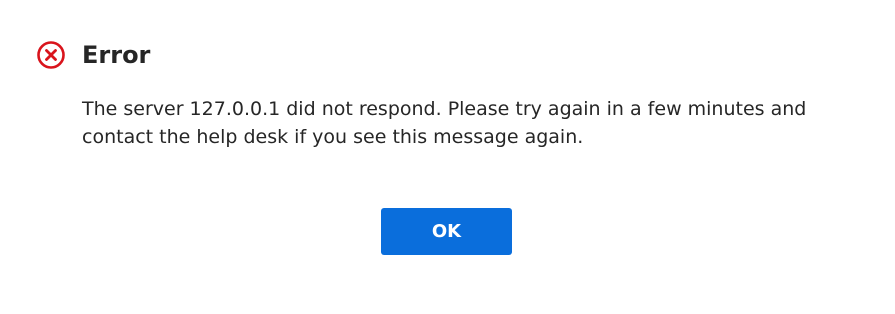  What do you see at coordinates (51, 55) in the screenshot?
I see `error-circle-x-icon` at bounding box center [51, 55].